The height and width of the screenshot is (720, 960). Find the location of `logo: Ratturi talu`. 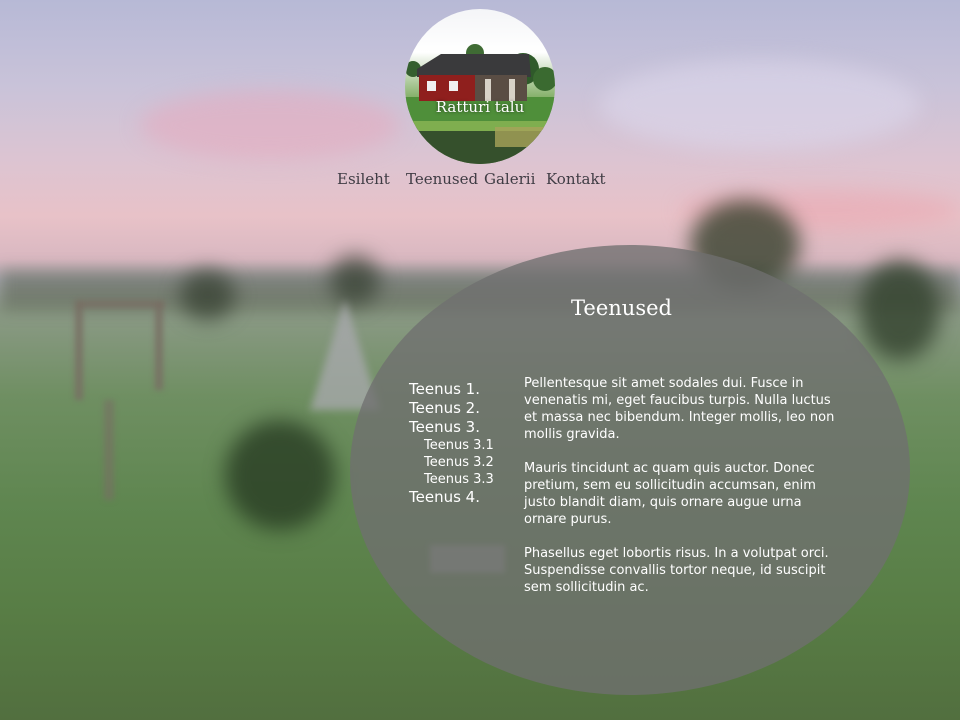

logo: Ratturi talu is located at coordinates (480, 86).